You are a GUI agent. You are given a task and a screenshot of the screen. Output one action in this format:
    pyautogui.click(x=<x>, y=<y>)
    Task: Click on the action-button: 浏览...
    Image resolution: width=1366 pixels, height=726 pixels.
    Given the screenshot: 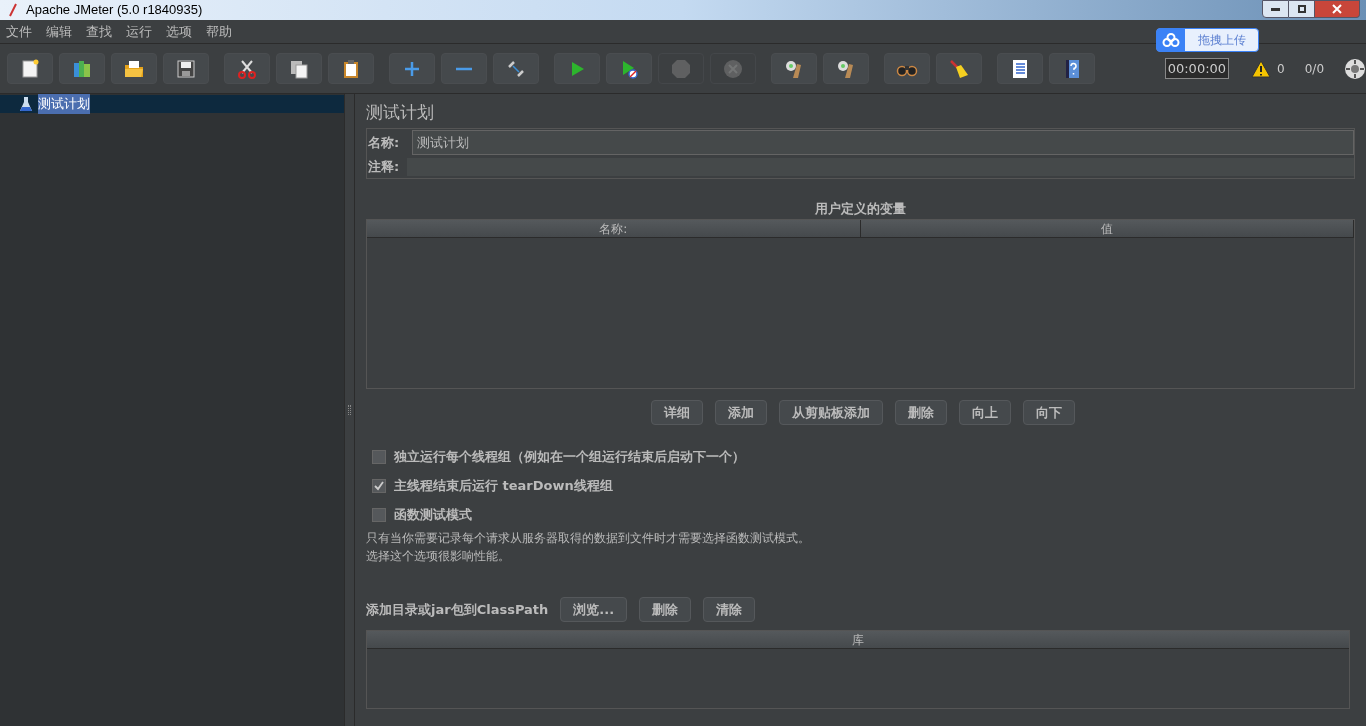 What is the action you would take?
    pyautogui.click(x=594, y=609)
    